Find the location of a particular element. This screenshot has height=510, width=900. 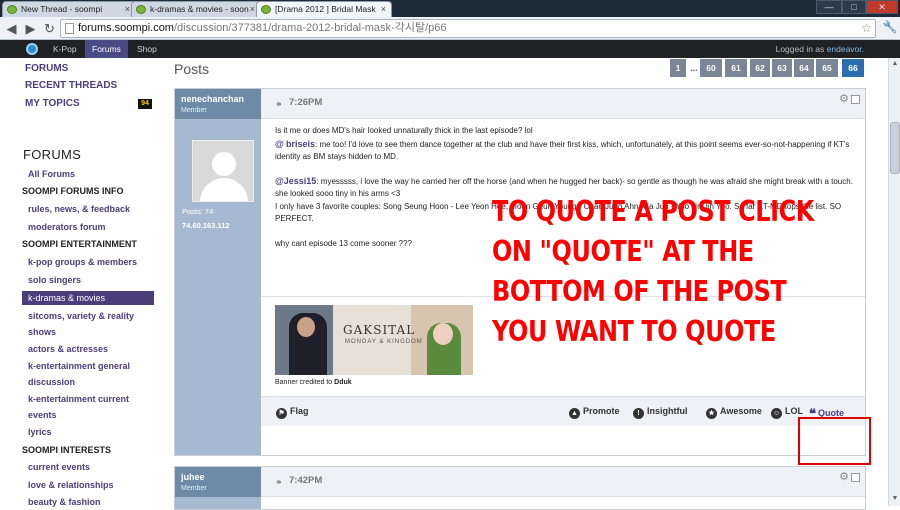

post-time: 7:42PM is located at coordinates (305, 480).